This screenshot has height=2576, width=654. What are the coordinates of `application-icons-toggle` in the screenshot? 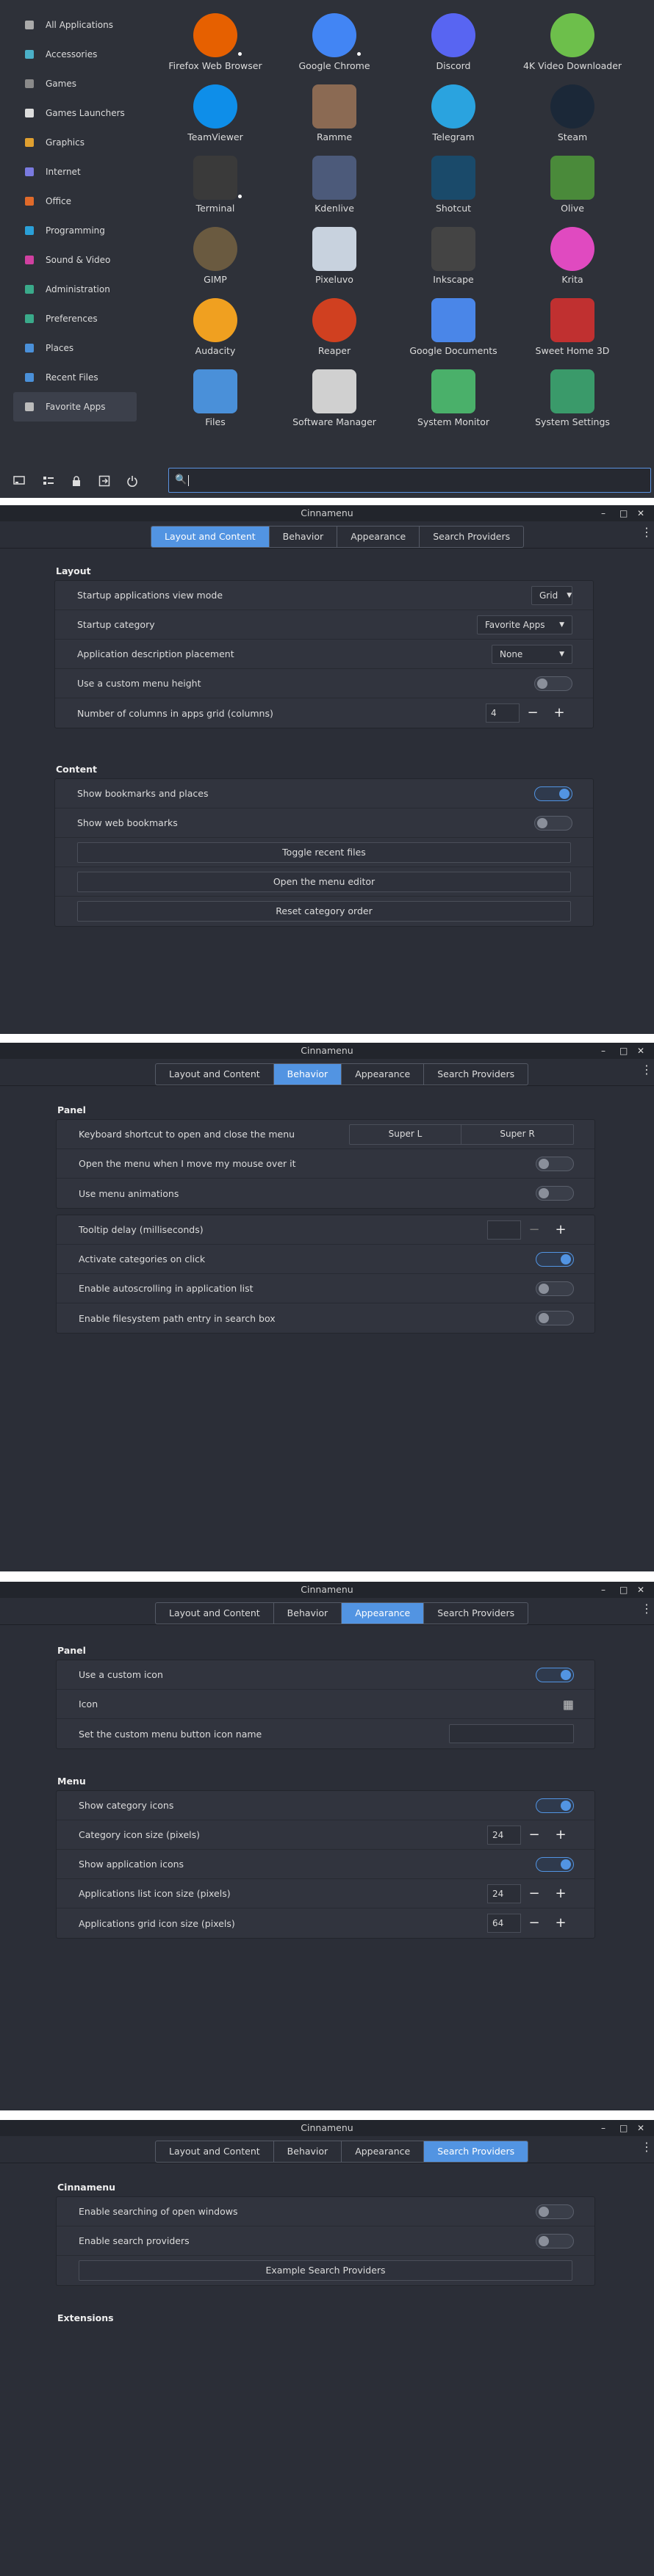 It's located at (555, 1864).